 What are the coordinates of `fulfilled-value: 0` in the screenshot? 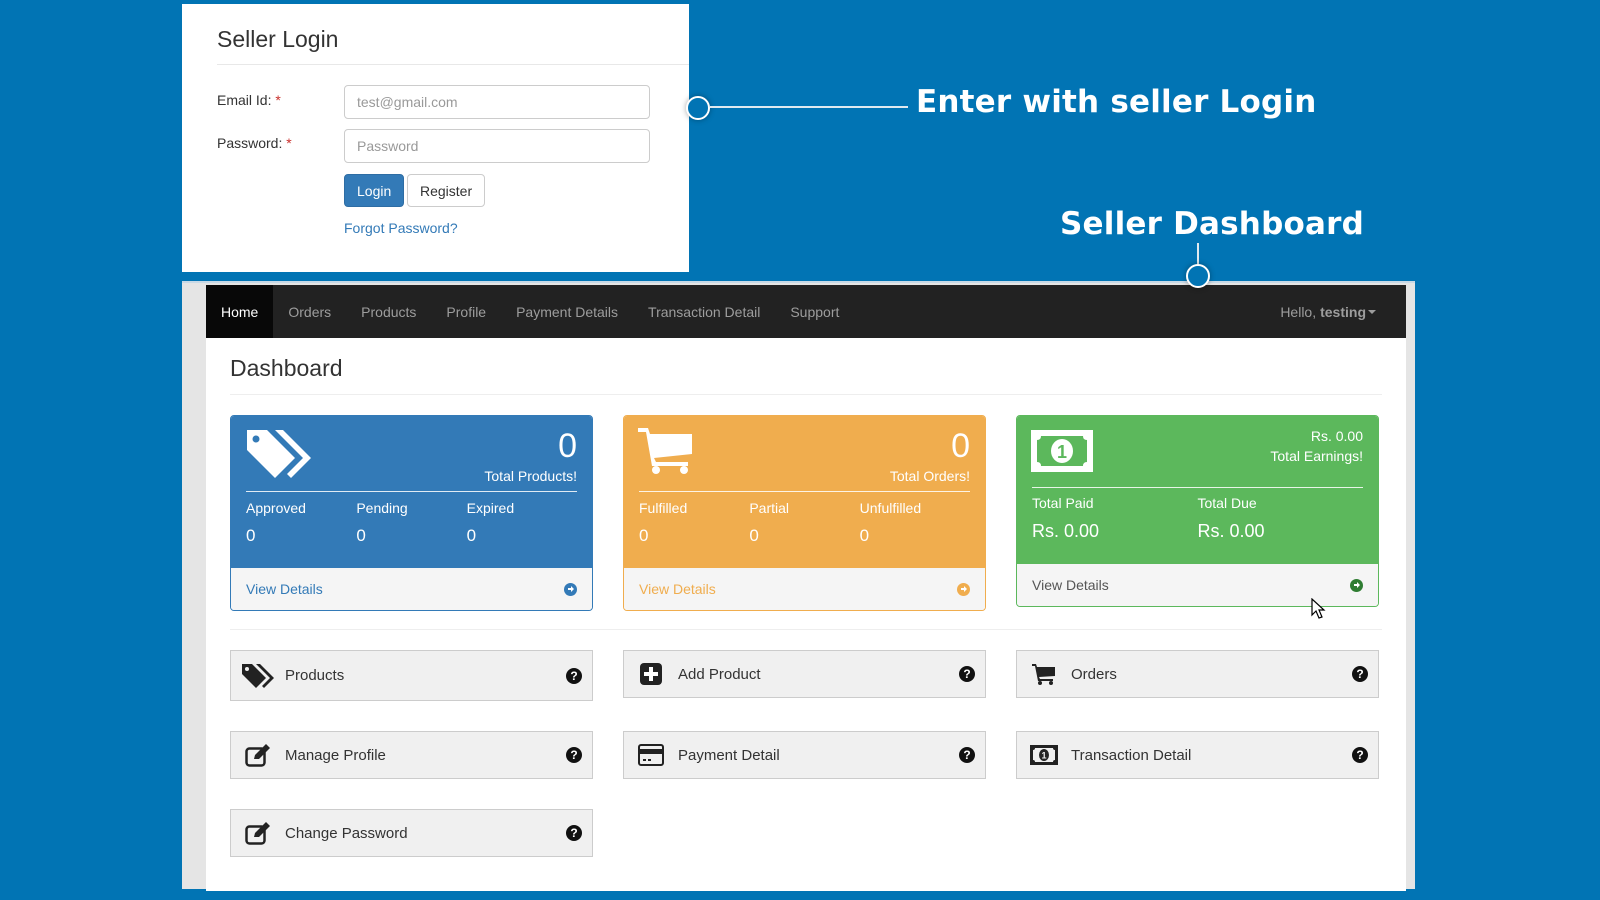 It's located at (644, 535).